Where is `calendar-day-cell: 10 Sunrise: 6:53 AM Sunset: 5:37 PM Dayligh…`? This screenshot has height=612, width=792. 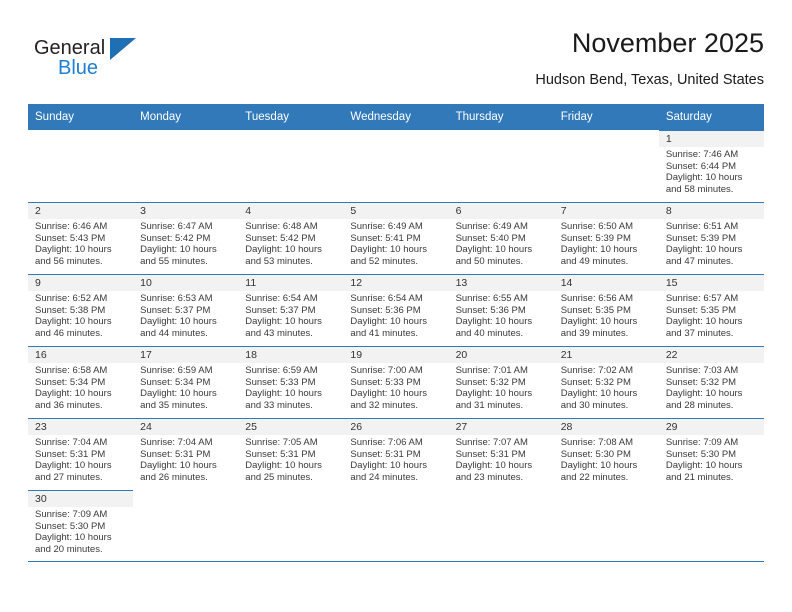
calendar-day-cell: 10 Sunrise: 6:53 AM Sunset: 5:37 PM Dayligh… is located at coordinates (186, 310).